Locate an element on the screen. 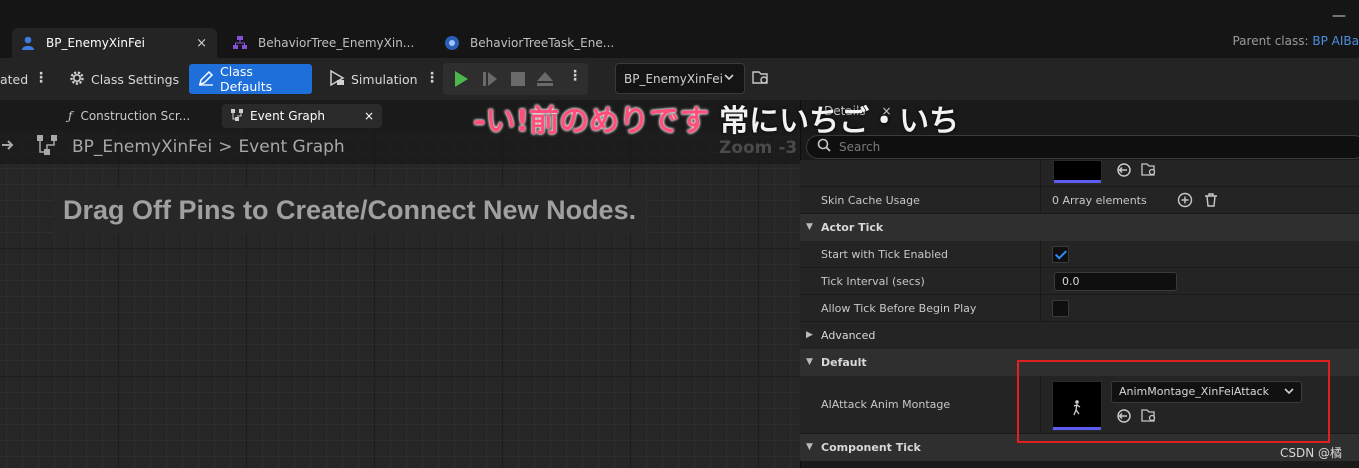 The width and height of the screenshot is (1359, 468). property-label: Skin Cache Usage is located at coordinates (870, 200).